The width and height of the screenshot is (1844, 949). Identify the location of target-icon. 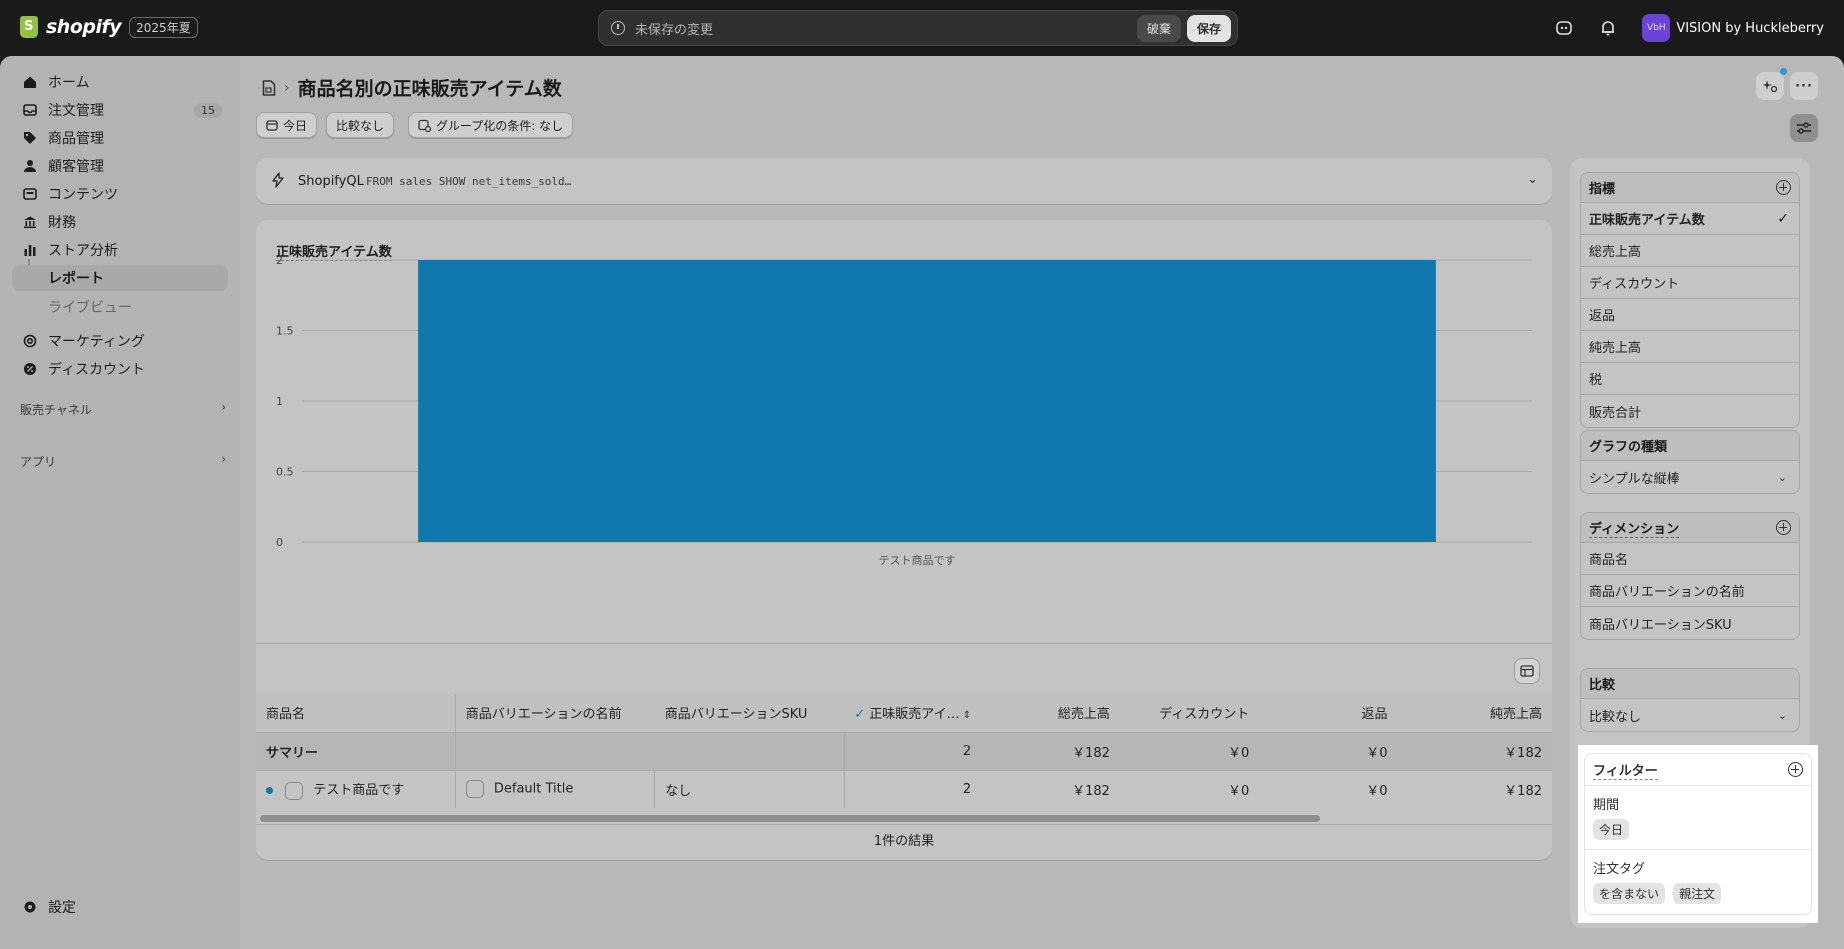
(30, 341).